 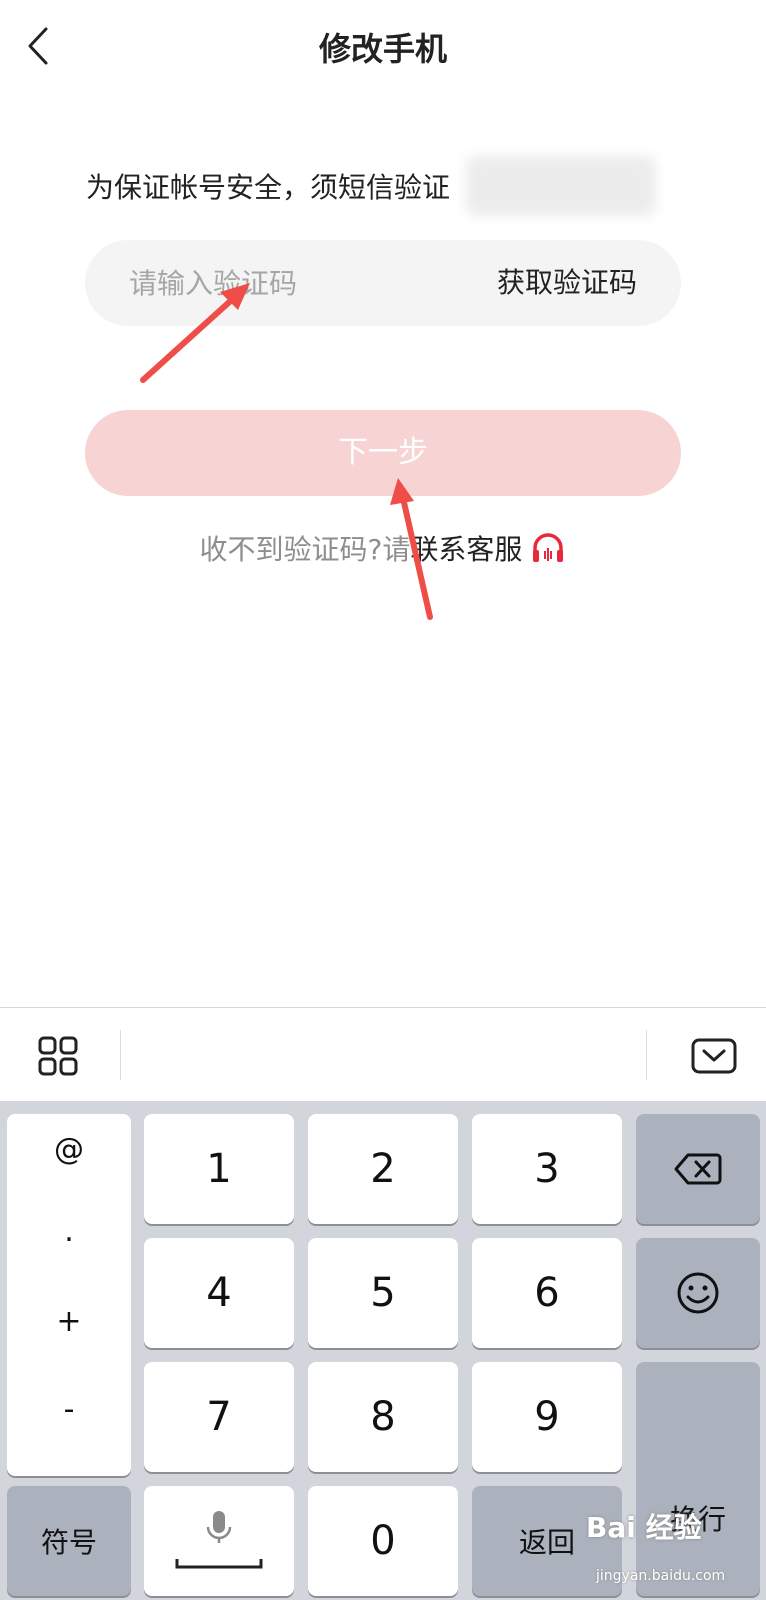 I want to click on key-9: 9, so click(x=547, y=1417).